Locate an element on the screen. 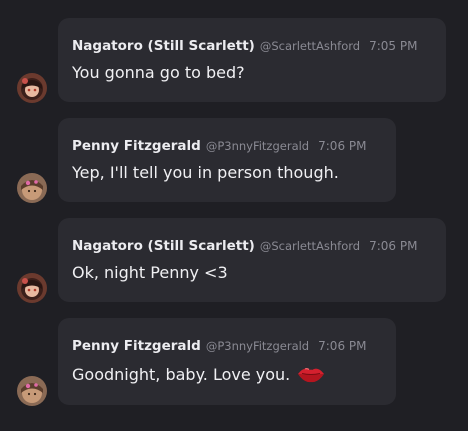 This screenshot has height=431, width=468. message-text-row: Goodnight, baby. Love you. is located at coordinates (199, 374).